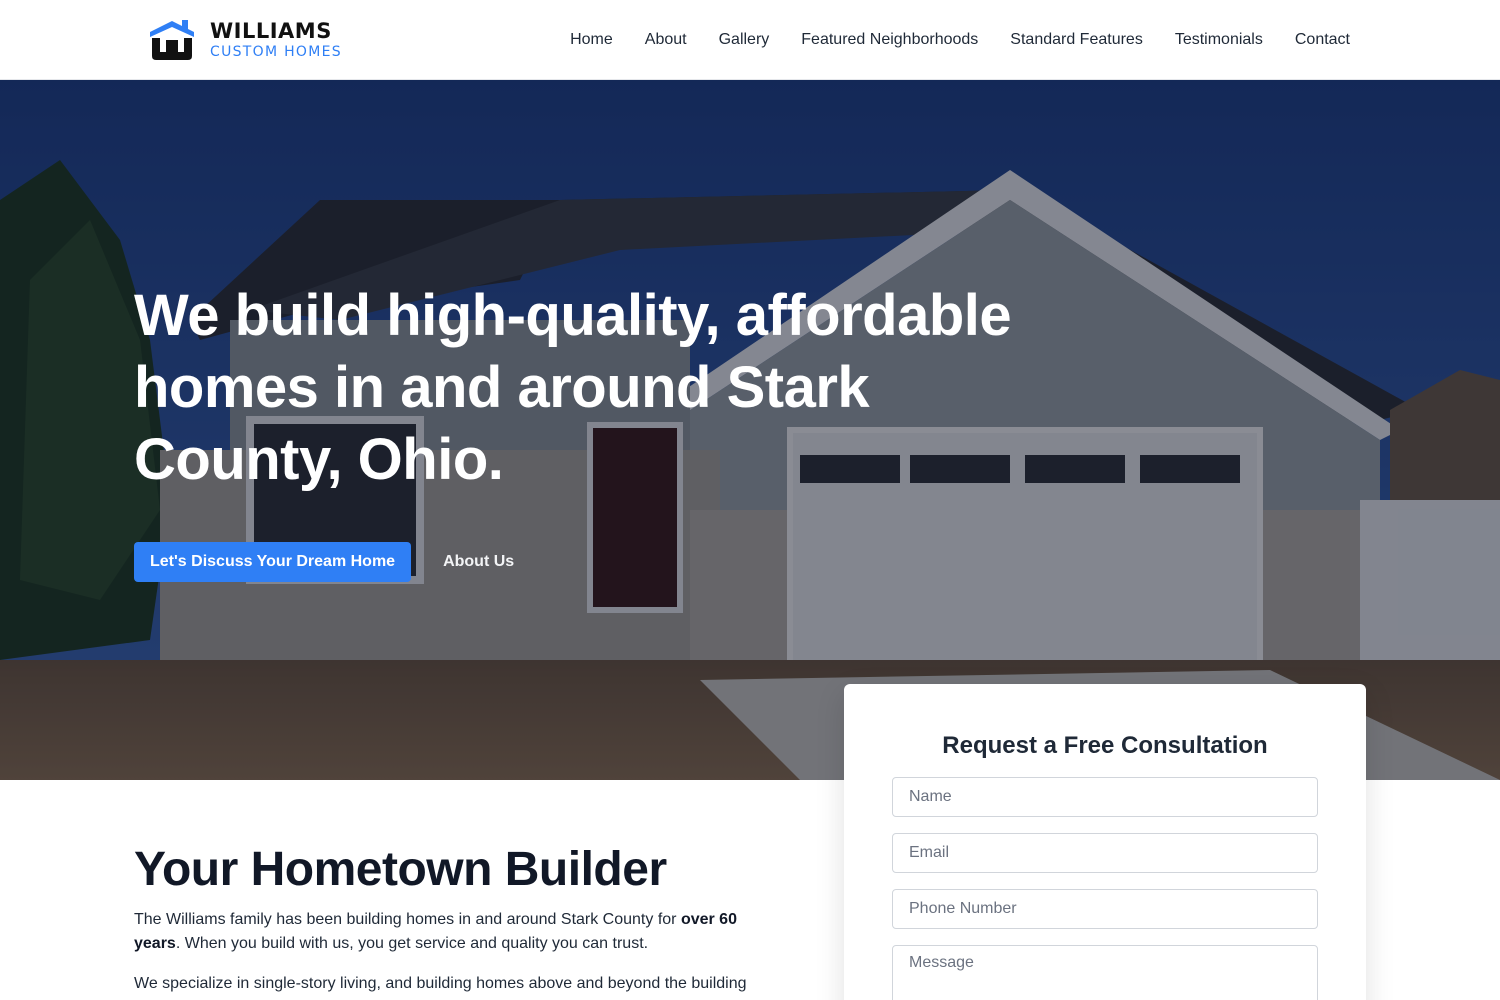  I want to click on nav-about: About, so click(666, 40).